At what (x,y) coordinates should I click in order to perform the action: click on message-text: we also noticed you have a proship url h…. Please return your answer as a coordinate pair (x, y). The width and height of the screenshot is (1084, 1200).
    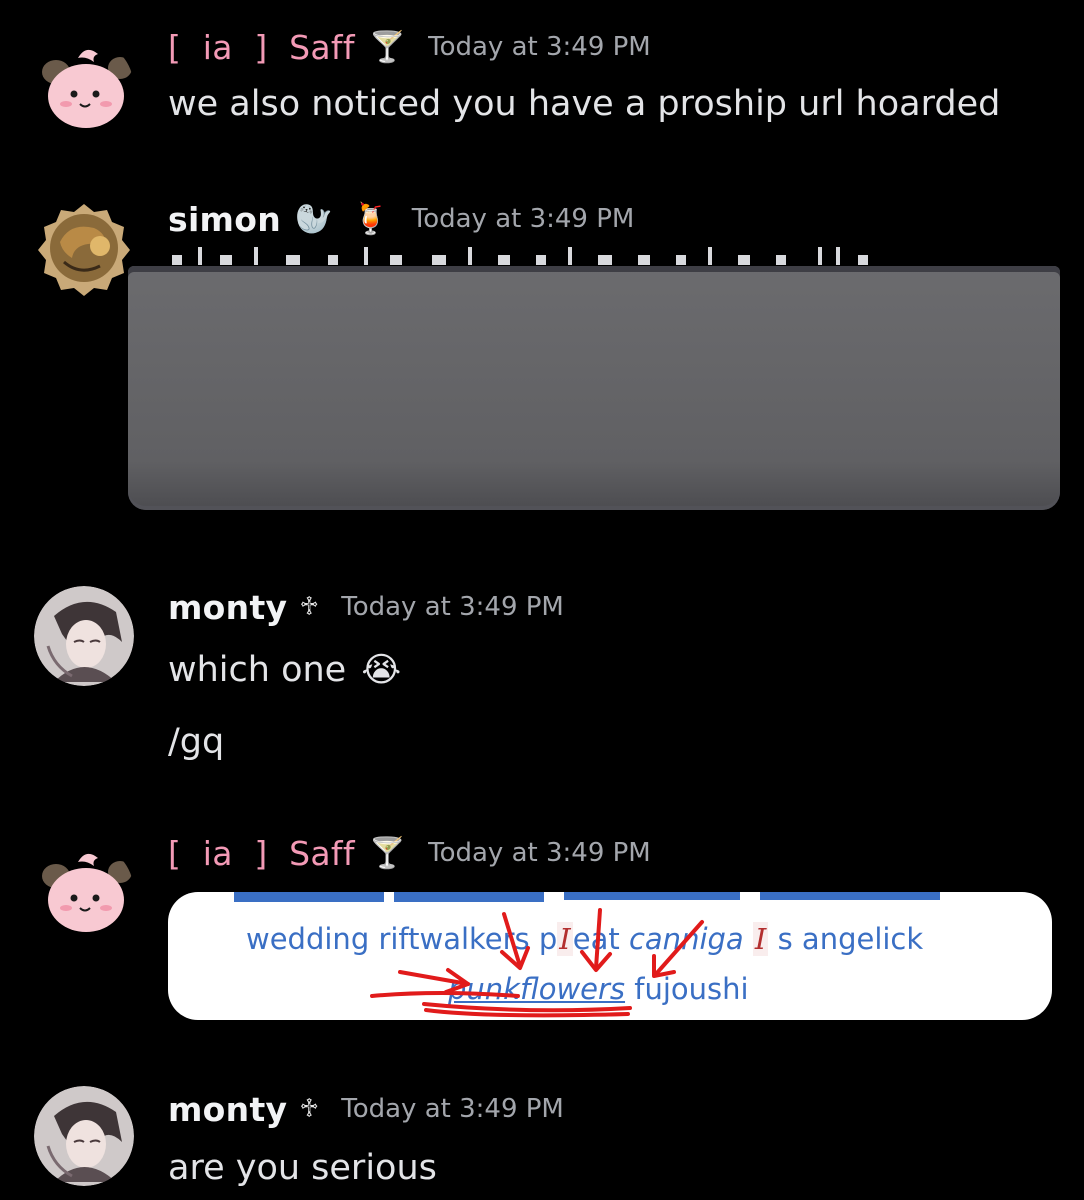
    Looking at the image, I should click on (584, 104).